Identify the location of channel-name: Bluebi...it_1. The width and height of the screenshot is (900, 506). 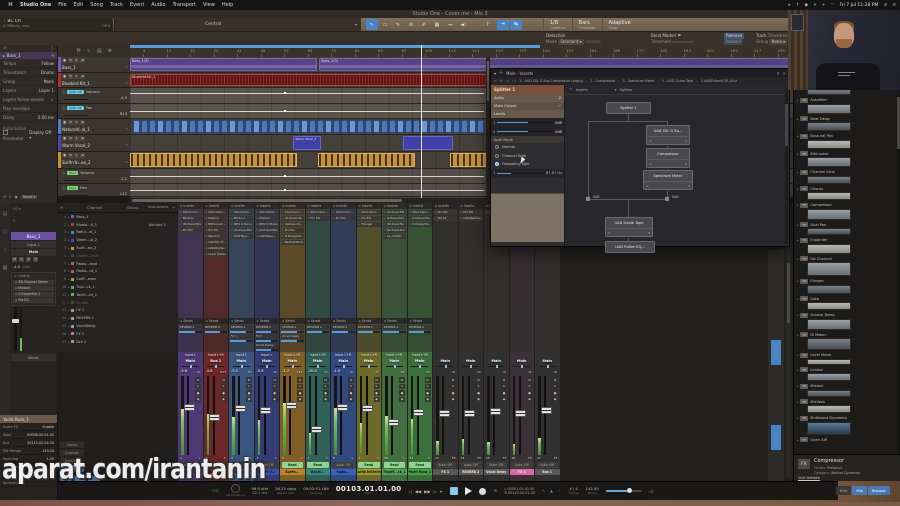
(86, 225).